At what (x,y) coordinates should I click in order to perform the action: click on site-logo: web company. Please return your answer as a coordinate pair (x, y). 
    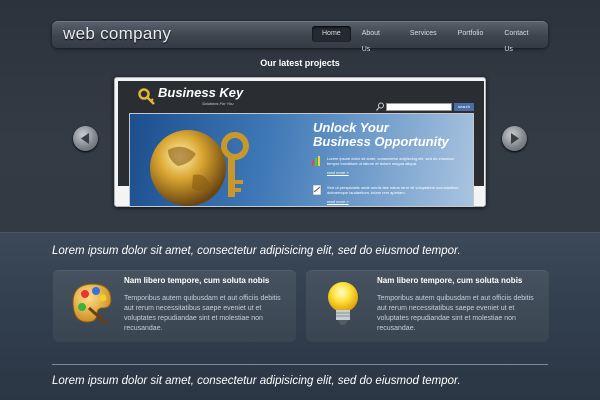
    Looking at the image, I should click on (117, 34).